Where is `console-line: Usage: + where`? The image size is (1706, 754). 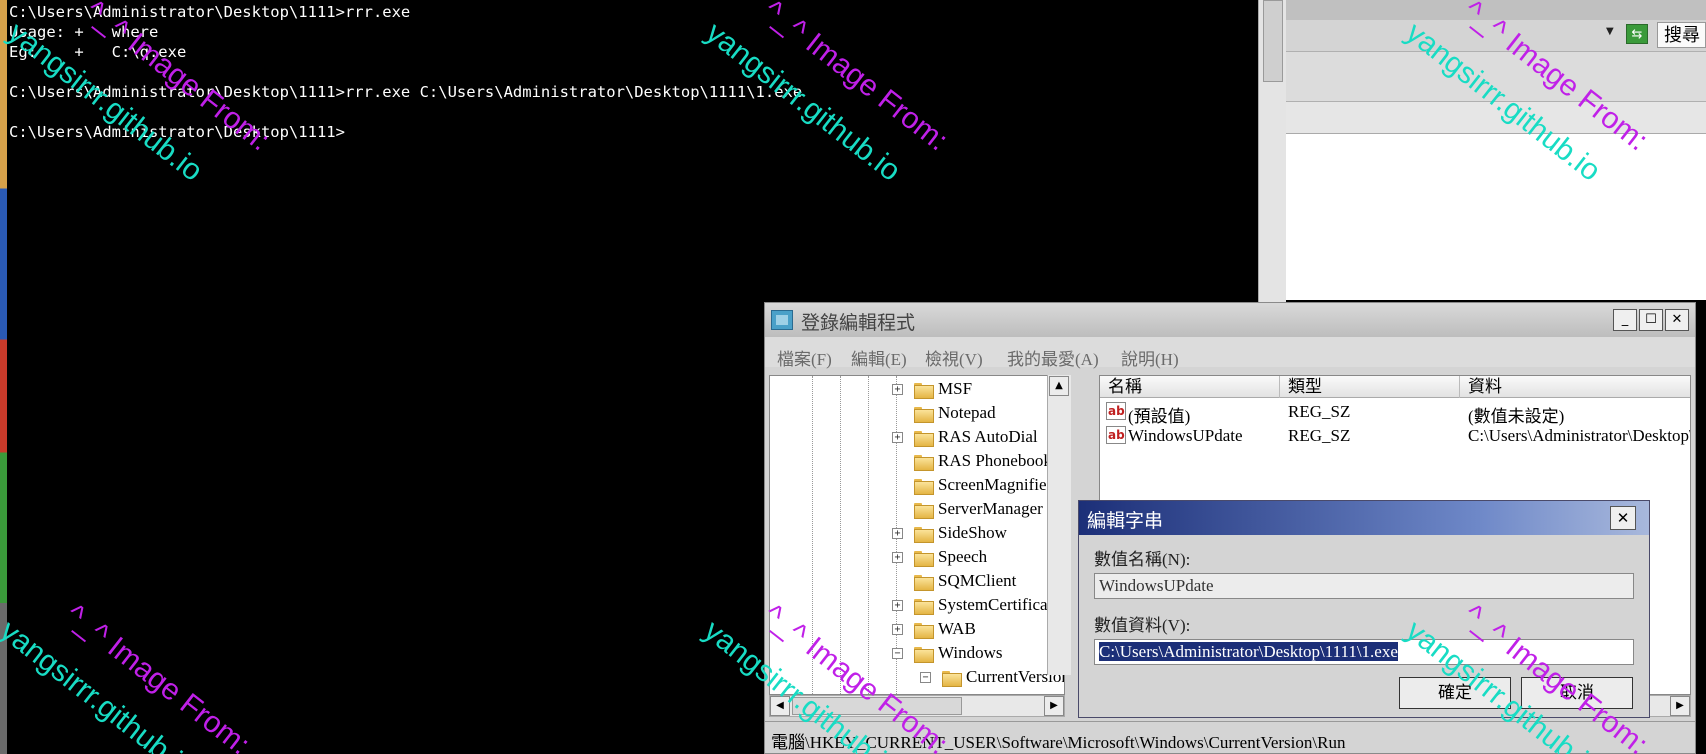 console-line: Usage: + where is located at coordinates (84, 32).